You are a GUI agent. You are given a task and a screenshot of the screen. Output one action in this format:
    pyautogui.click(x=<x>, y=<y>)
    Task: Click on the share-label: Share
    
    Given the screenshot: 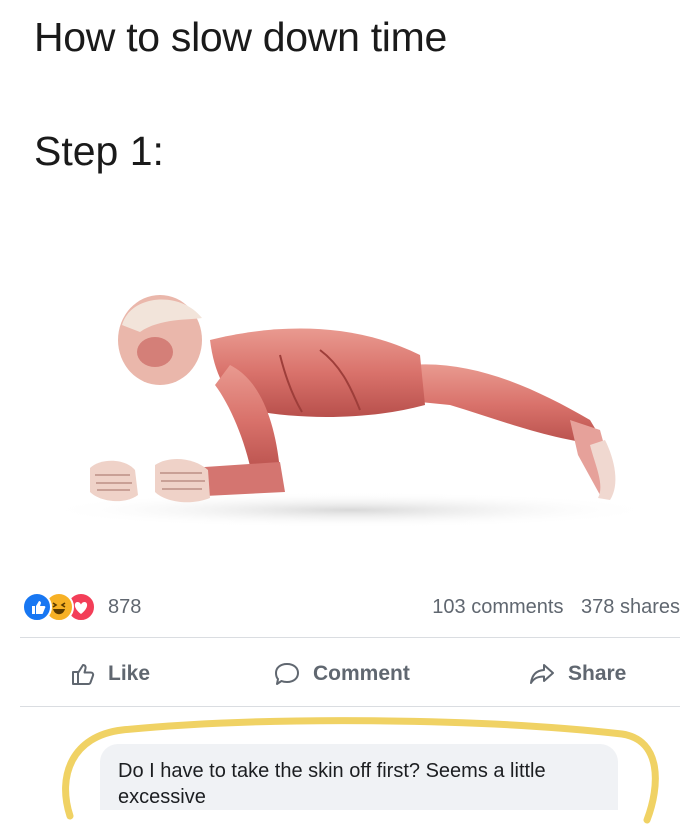 What is the action you would take?
    pyautogui.click(x=597, y=673)
    